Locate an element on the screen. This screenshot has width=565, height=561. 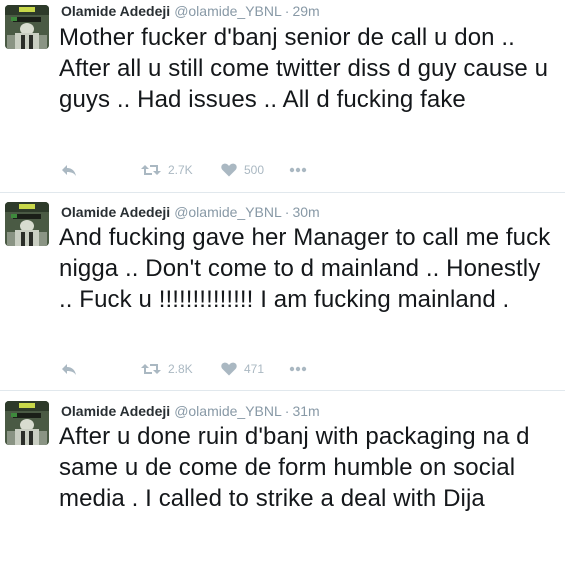
tweet-header: Olamide Adedeji @olamide_YBNL · 30m is located at coordinates (190, 212).